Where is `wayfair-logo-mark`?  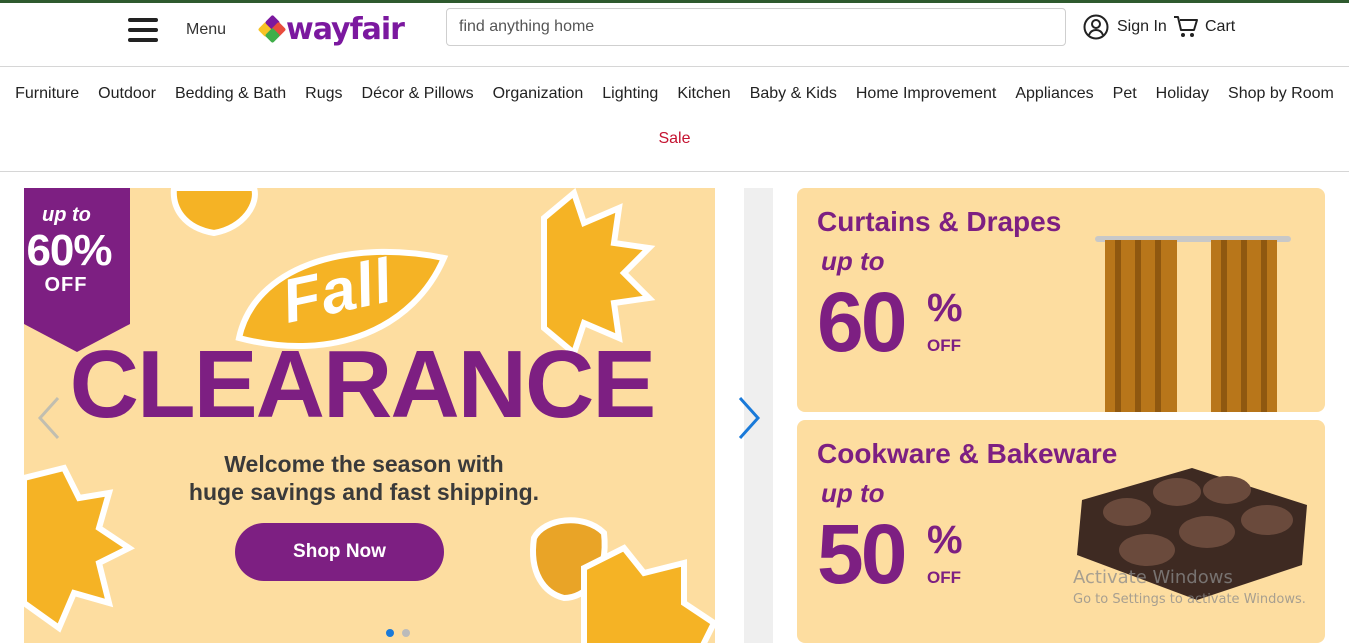
wayfair-logo-mark is located at coordinates (272, 29).